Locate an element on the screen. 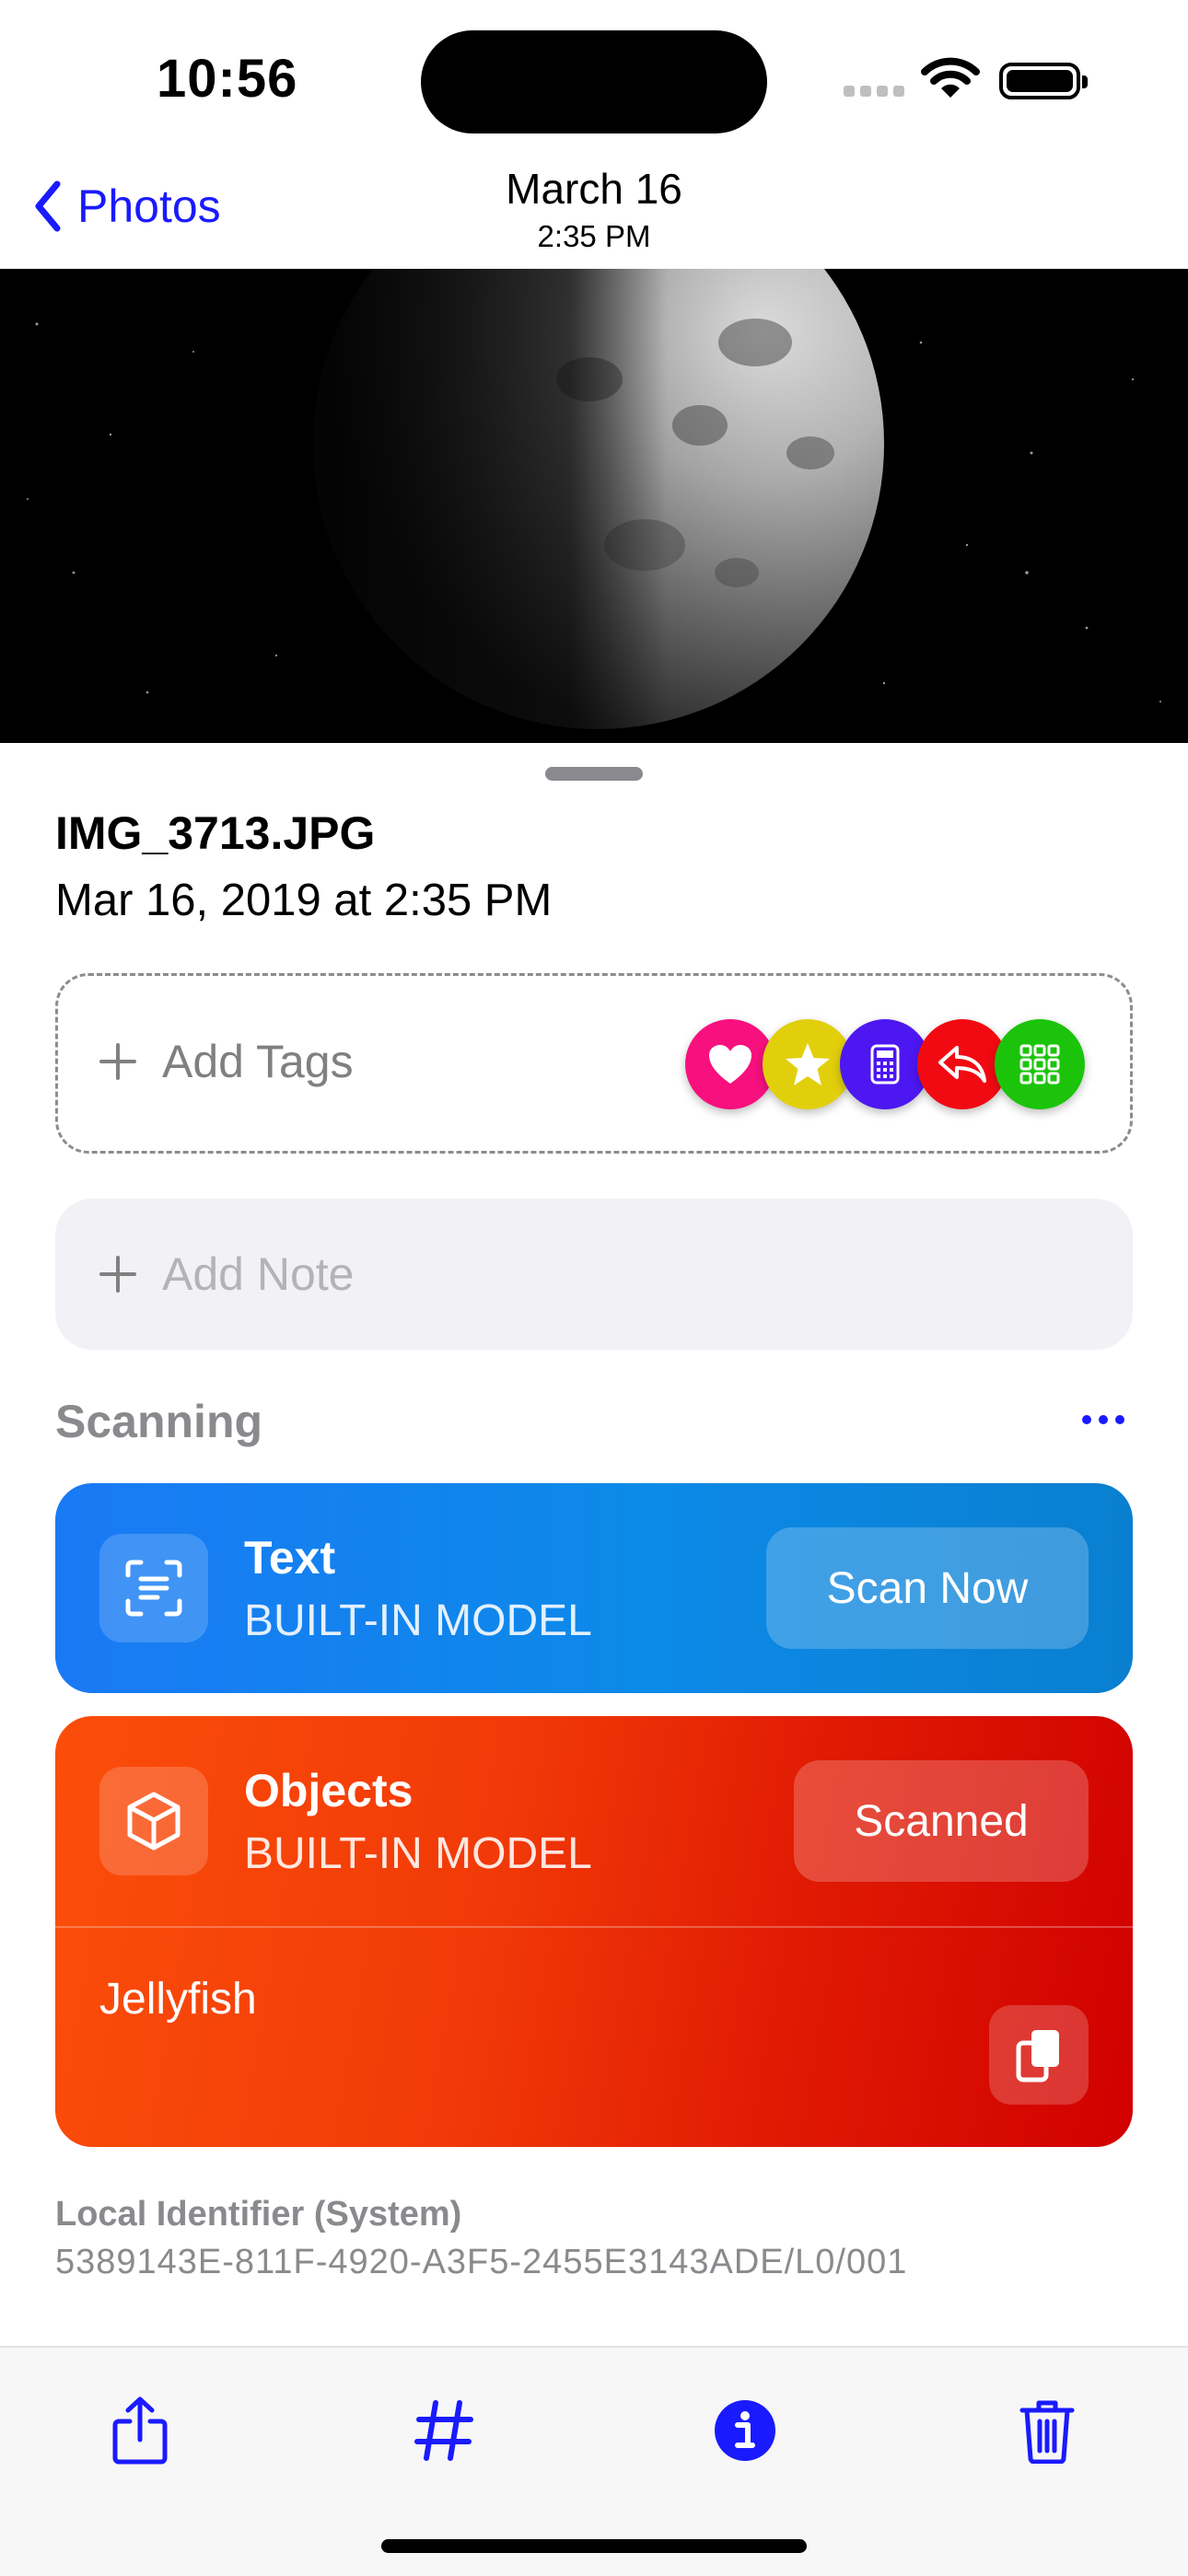  tags-toolbar-button is located at coordinates (444, 2431).